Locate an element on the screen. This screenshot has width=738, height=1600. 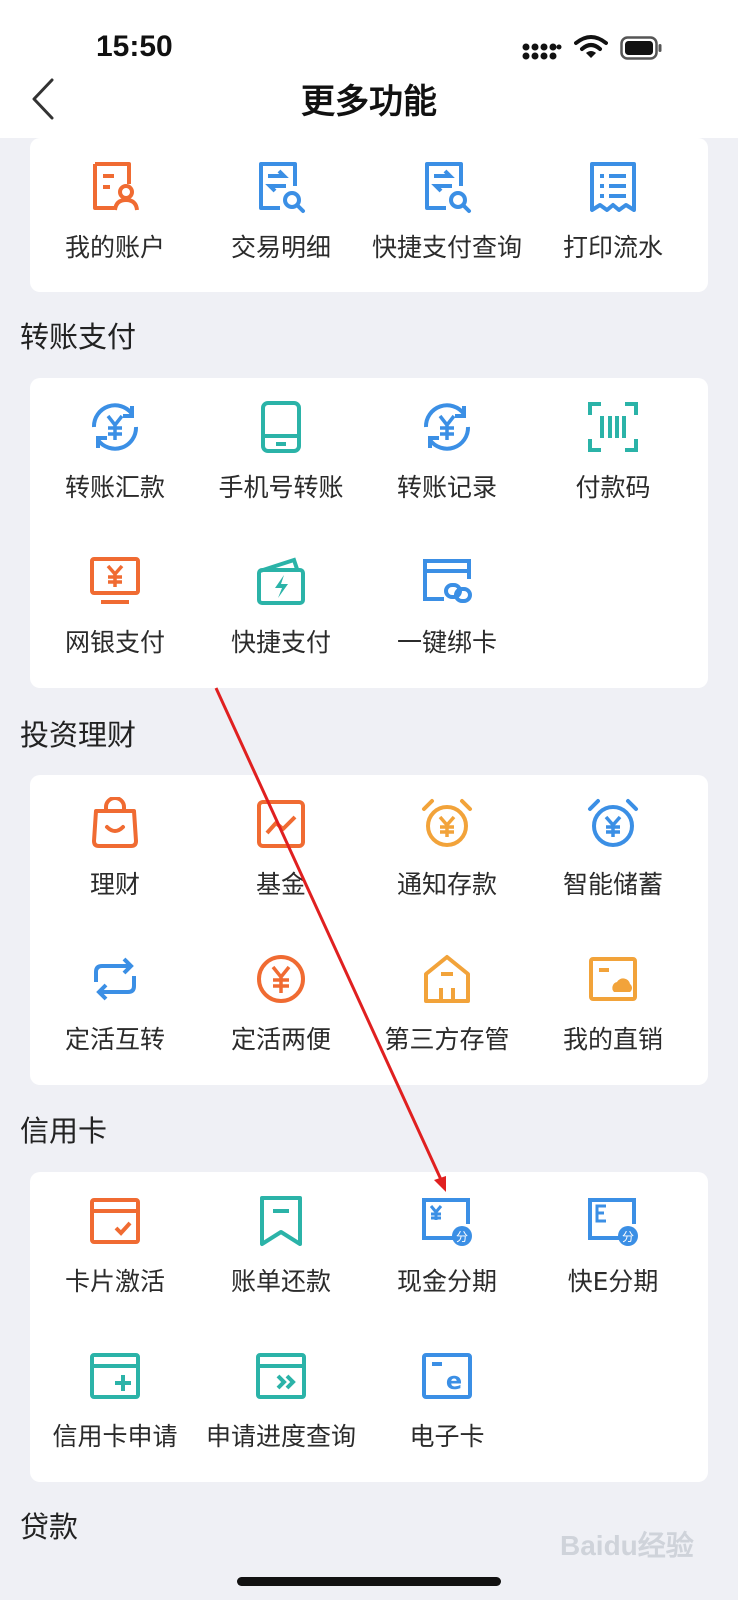
quick-e-installment-icon: 分 is located at coordinates (613, 1222).